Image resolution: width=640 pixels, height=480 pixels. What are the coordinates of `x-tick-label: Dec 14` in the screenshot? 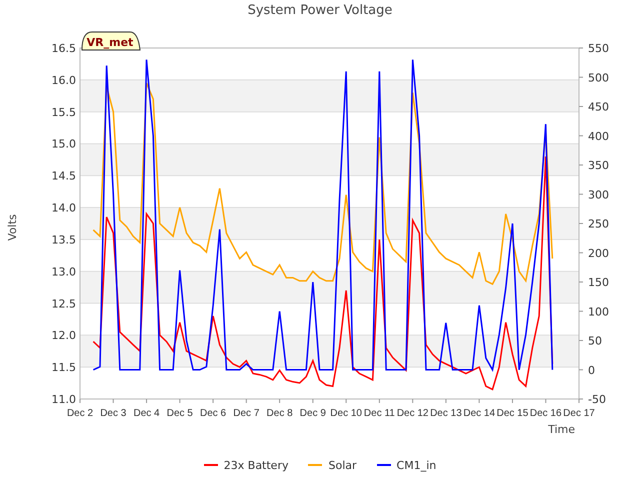 It's located at (479, 413).